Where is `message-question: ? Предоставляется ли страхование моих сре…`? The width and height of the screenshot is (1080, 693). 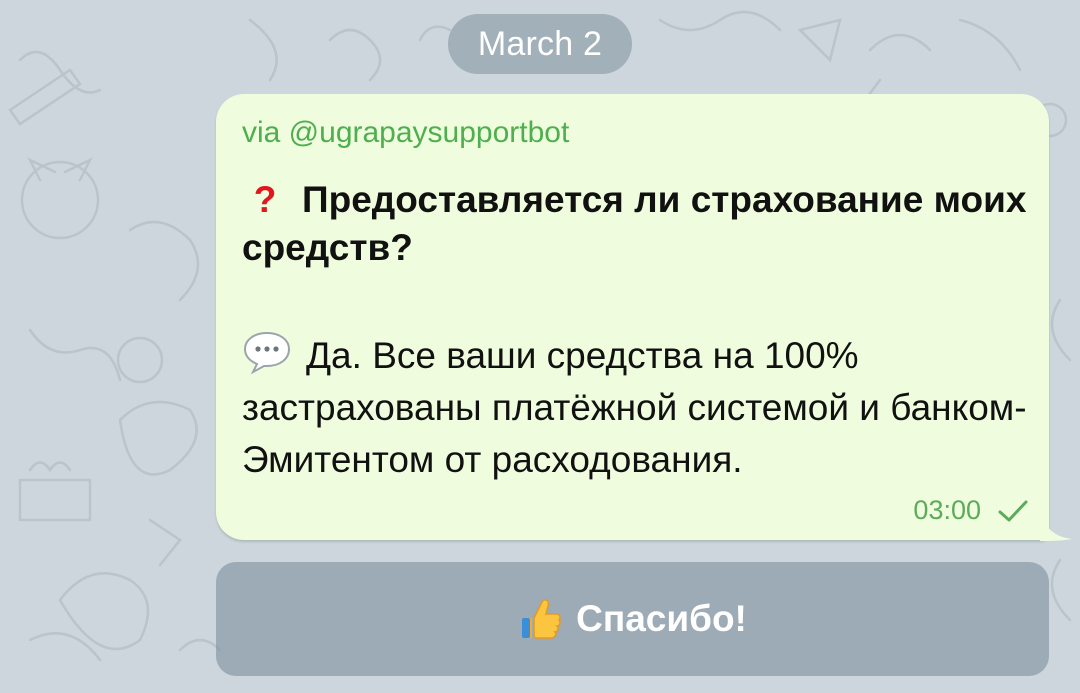 message-question: ? Предоставляется ли страхование моих сре… is located at coordinates (637, 224).